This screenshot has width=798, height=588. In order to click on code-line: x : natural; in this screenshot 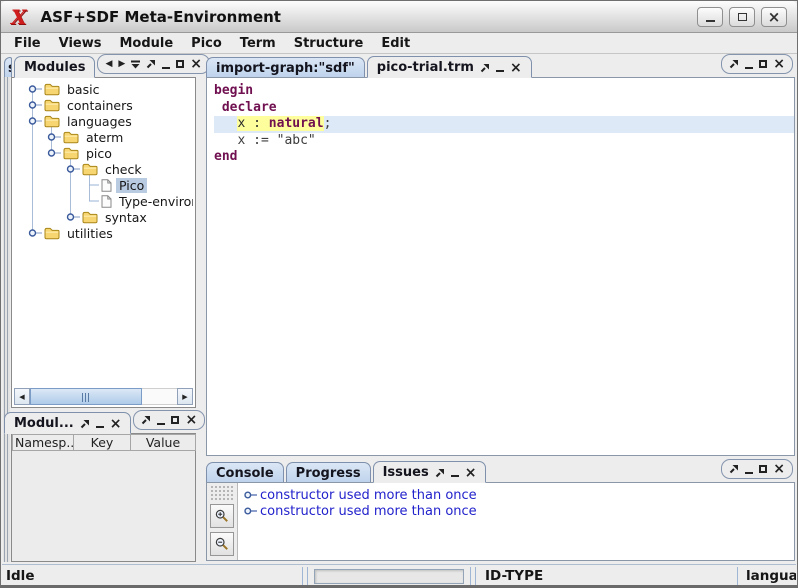, I will do `click(504, 124)`.